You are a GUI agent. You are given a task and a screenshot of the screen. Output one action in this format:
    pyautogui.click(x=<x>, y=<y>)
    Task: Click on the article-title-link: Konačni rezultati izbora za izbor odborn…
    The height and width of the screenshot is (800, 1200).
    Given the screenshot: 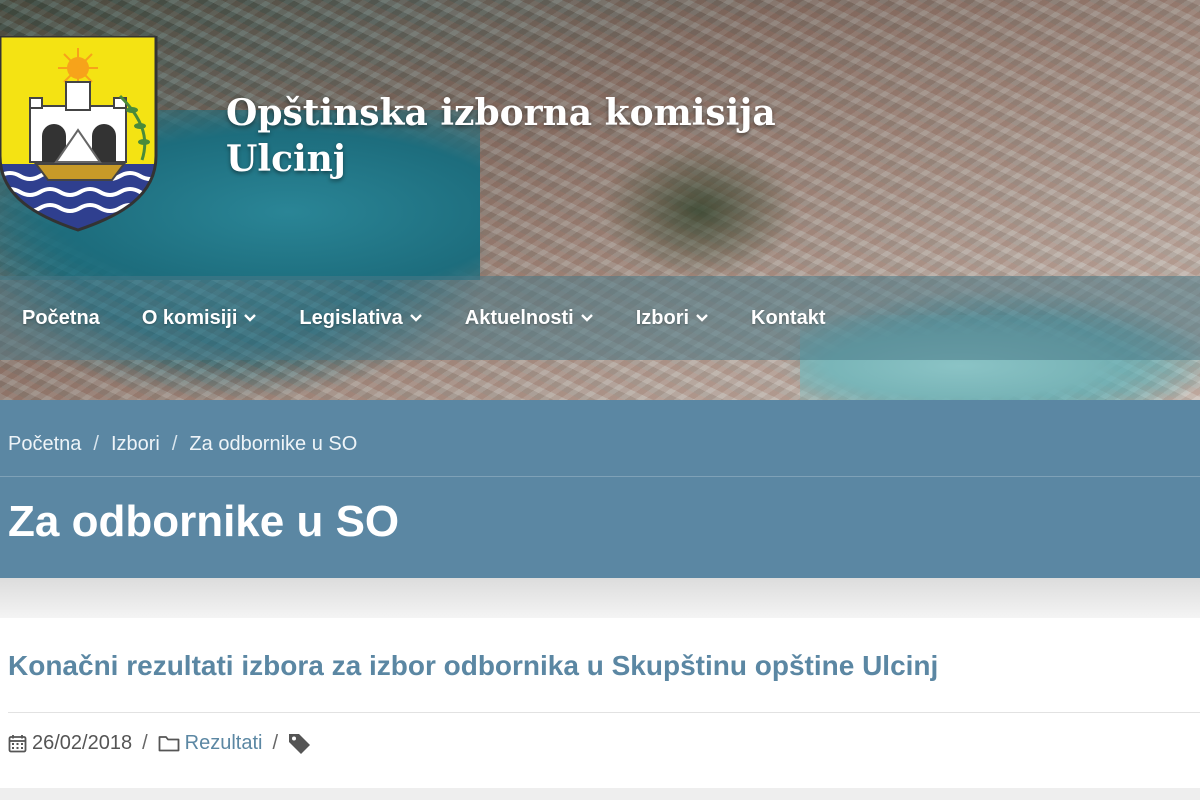 What is the action you would take?
    pyautogui.click(x=473, y=666)
    